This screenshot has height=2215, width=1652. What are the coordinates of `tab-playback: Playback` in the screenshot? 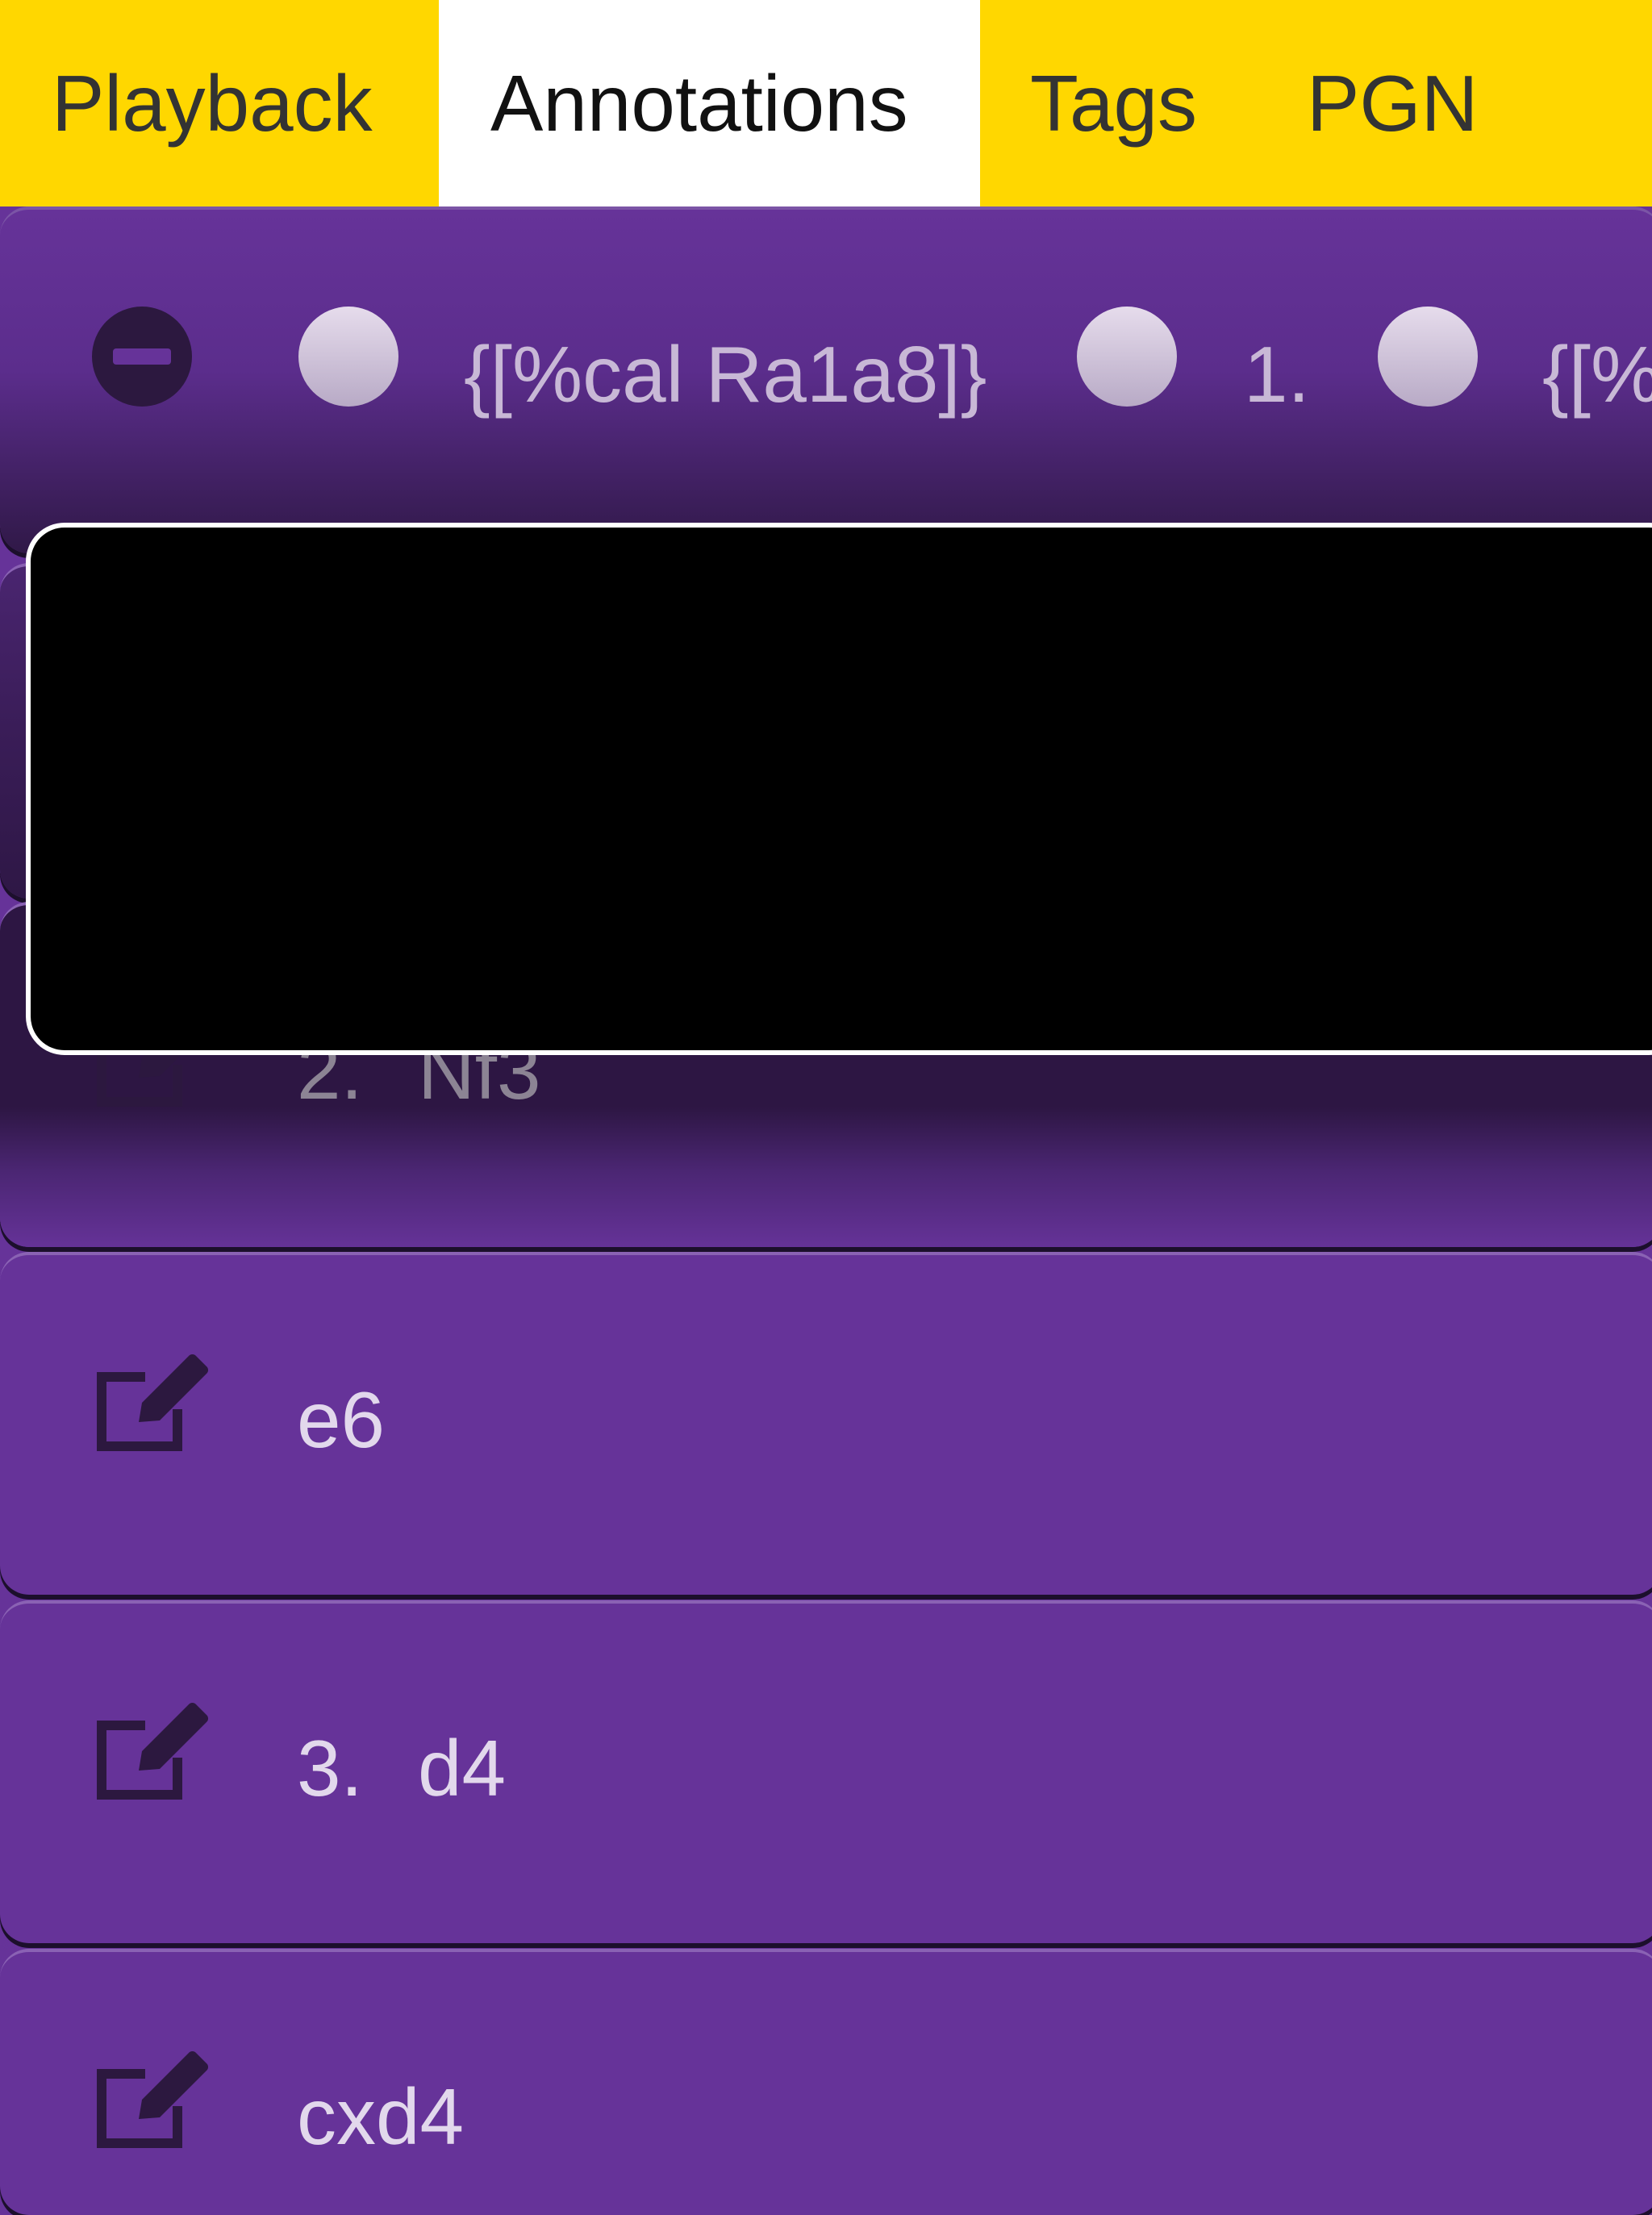 It's located at (219, 103).